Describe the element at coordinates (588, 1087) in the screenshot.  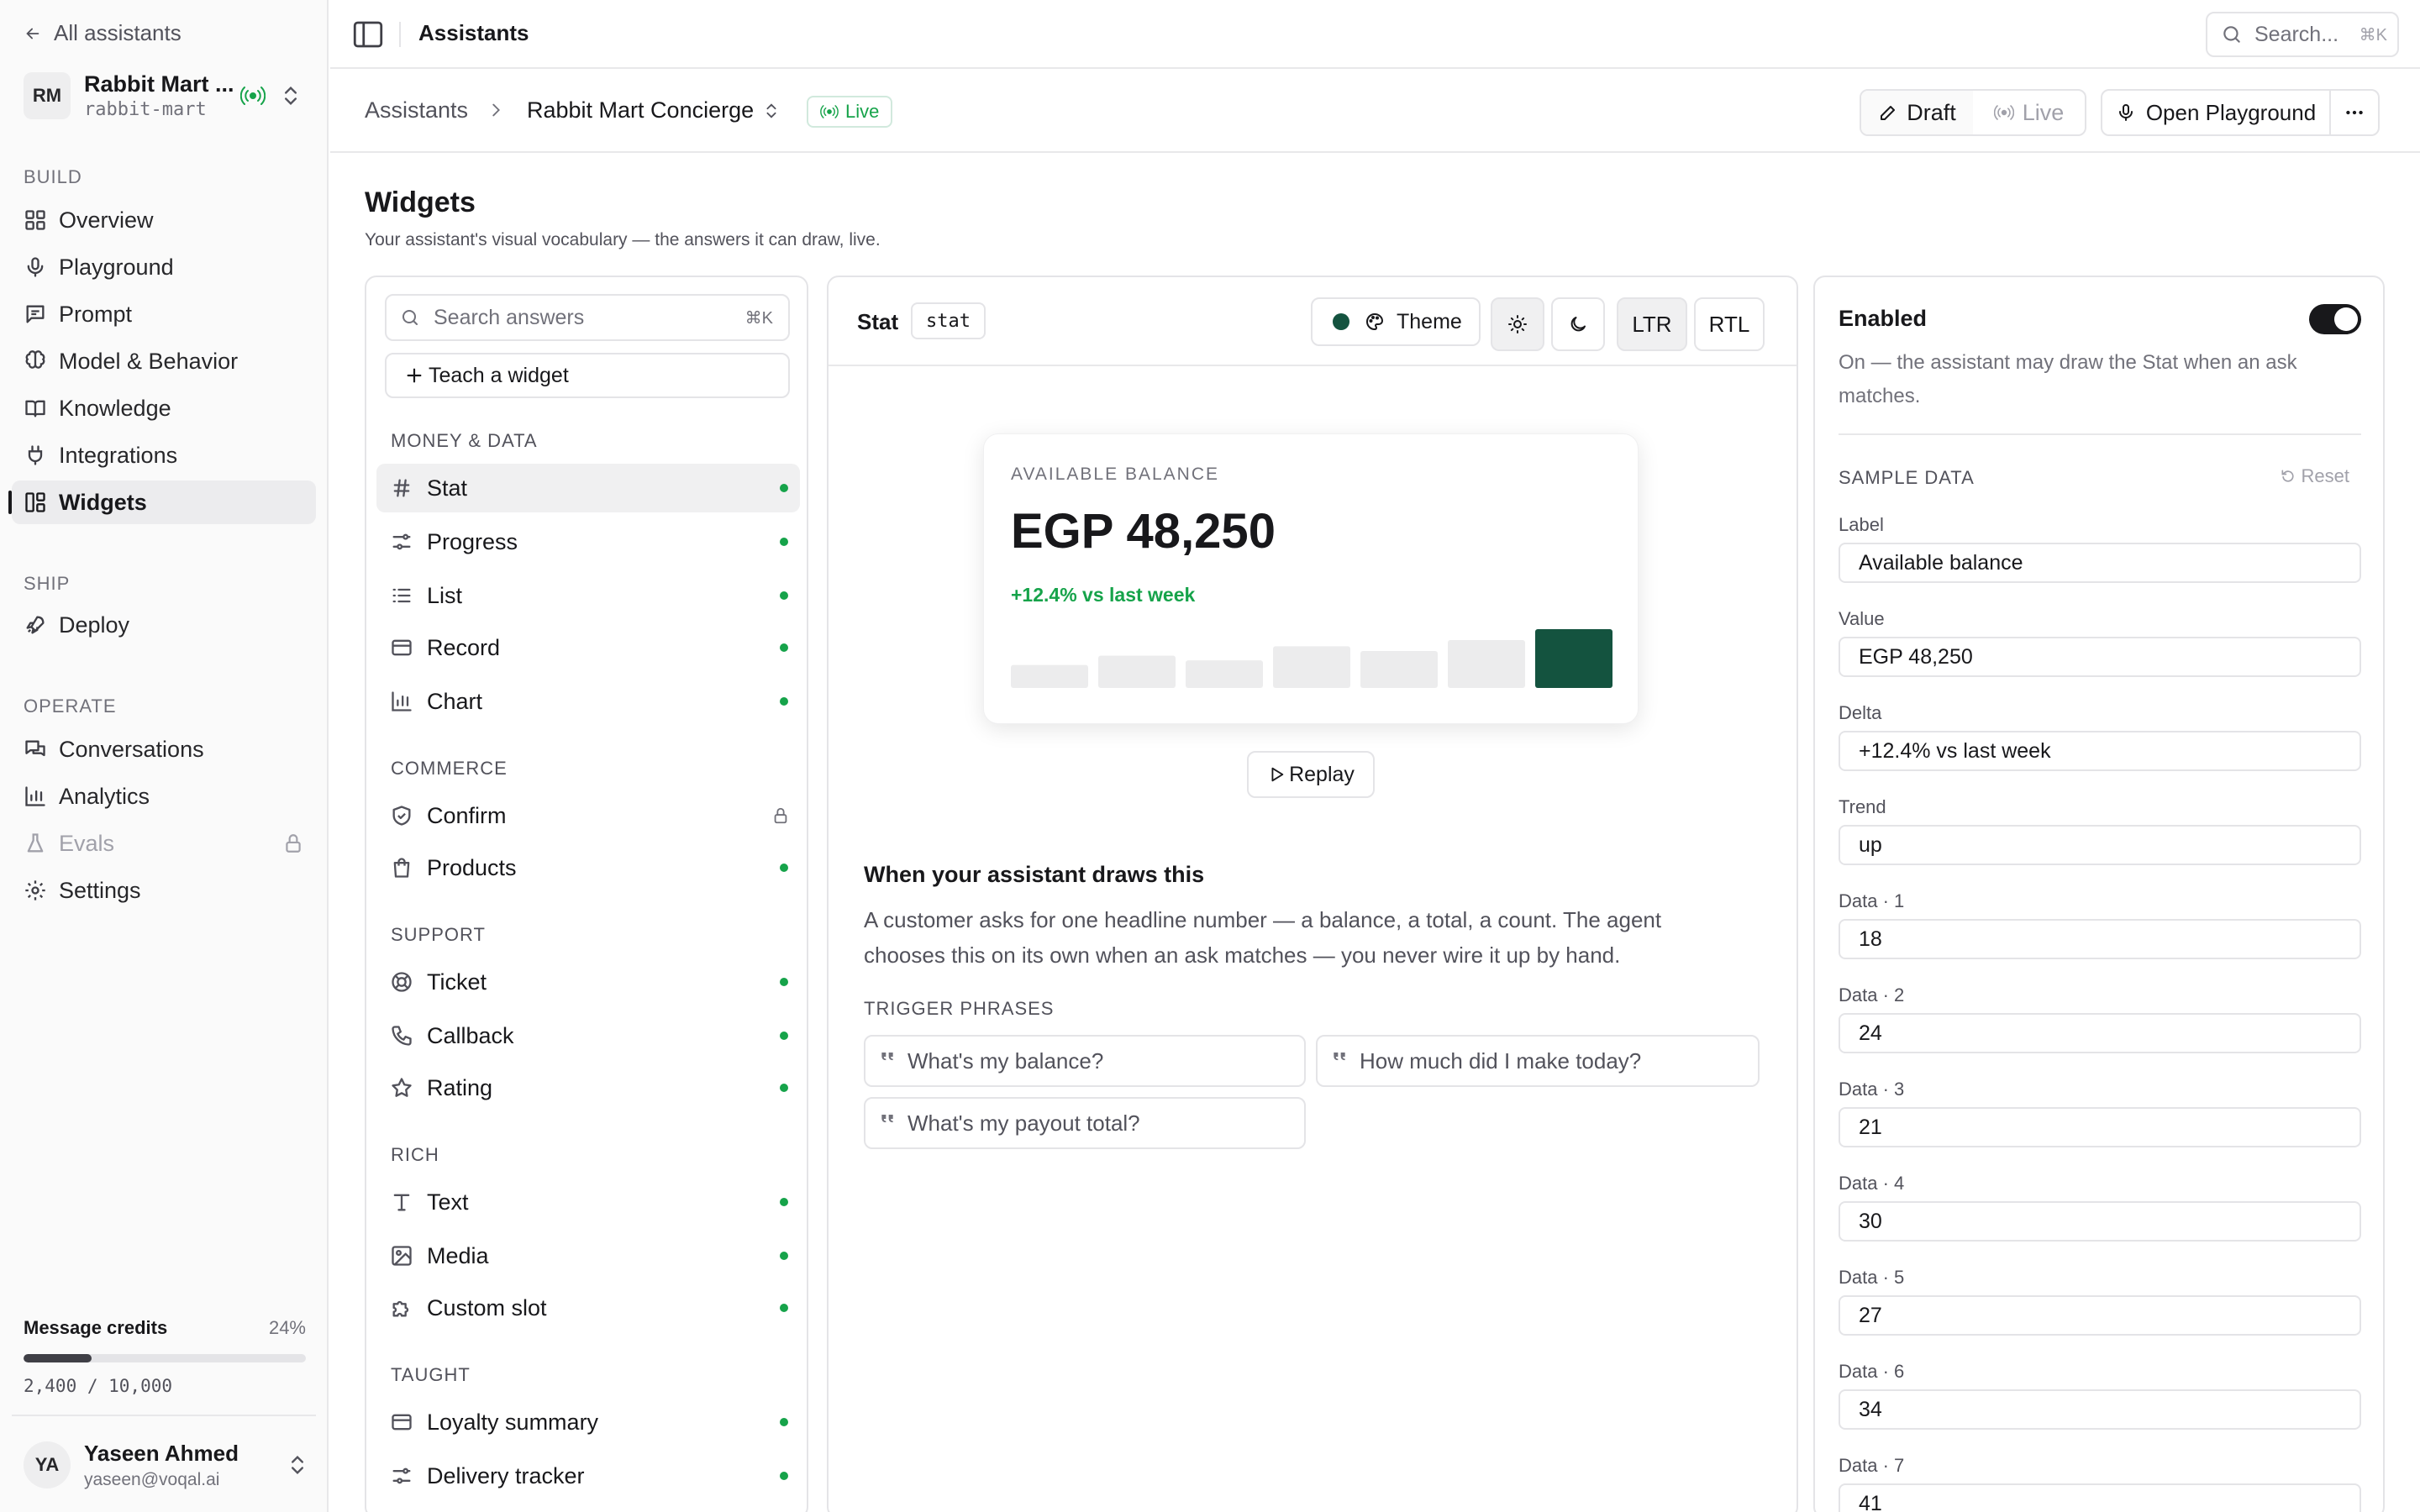
I see `widget-item-rating: Rating` at that location.